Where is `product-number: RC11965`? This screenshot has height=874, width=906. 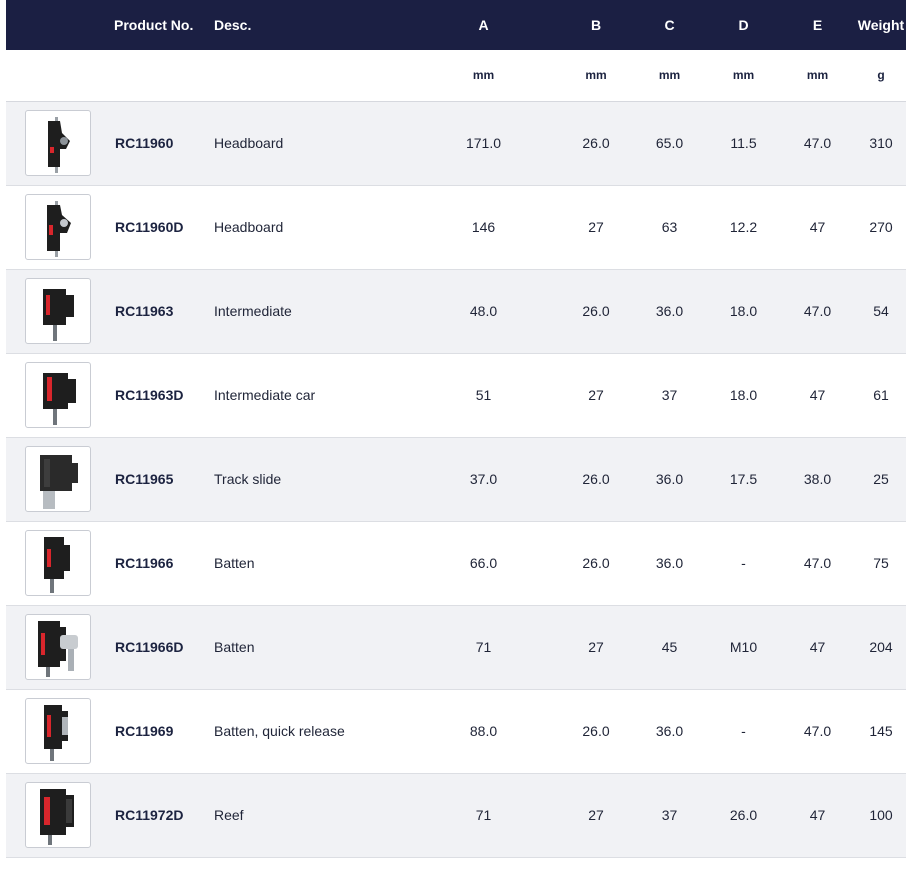
product-number: RC11965 is located at coordinates (164, 479).